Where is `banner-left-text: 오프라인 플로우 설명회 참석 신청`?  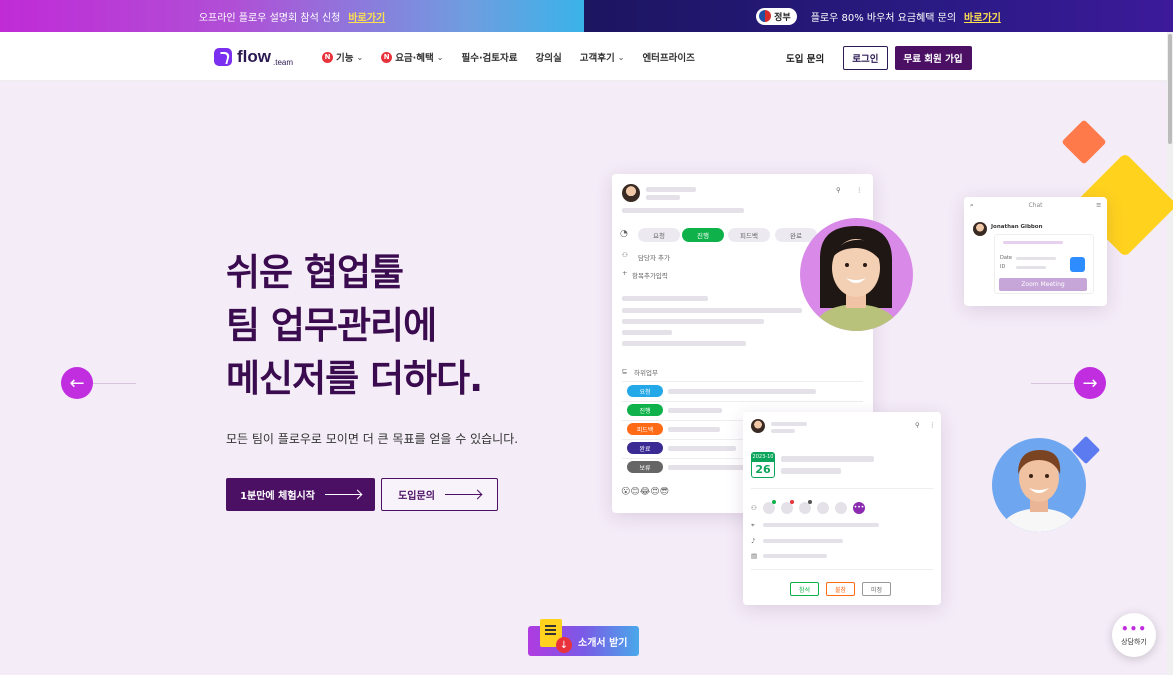
banner-left-text: 오프라인 플로우 설명회 참석 신청 is located at coordinates (269, 18).